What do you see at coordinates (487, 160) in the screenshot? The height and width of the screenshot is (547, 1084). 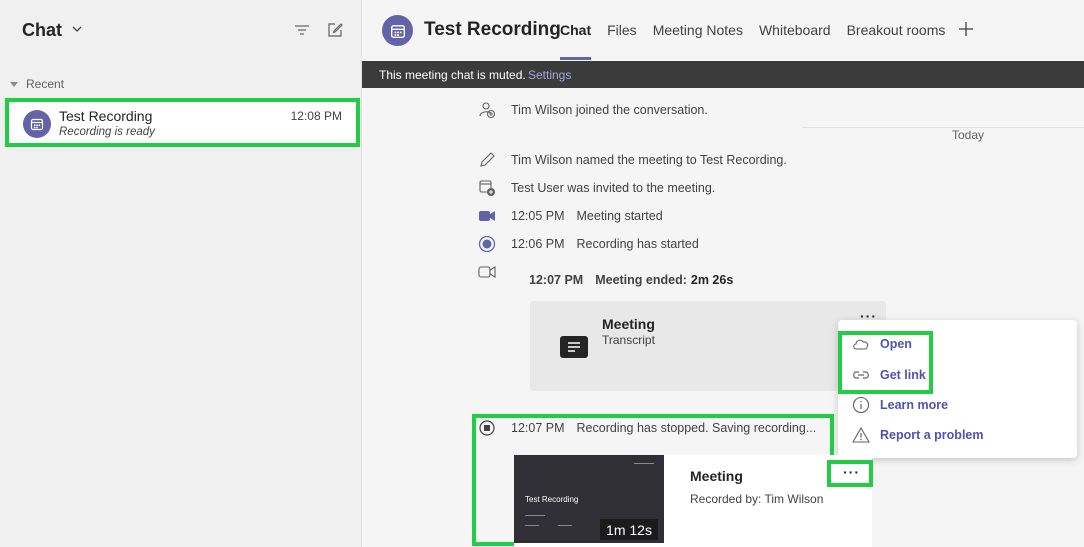 I see `pencil-icon` at bounding box center [487, 160].